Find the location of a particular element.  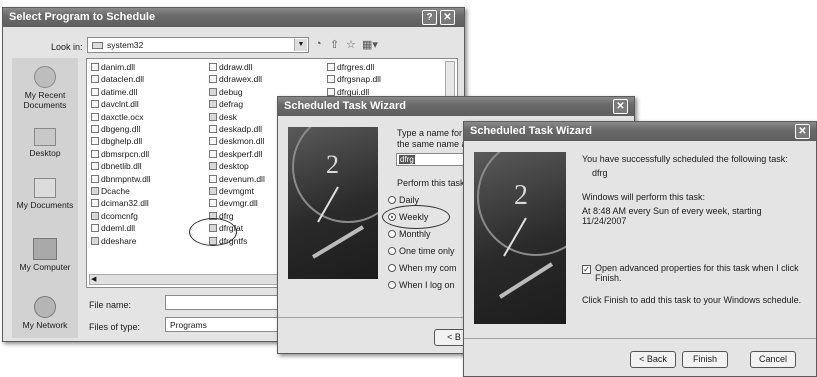

radio-log-on-circle is located at coordinates (392, 285).